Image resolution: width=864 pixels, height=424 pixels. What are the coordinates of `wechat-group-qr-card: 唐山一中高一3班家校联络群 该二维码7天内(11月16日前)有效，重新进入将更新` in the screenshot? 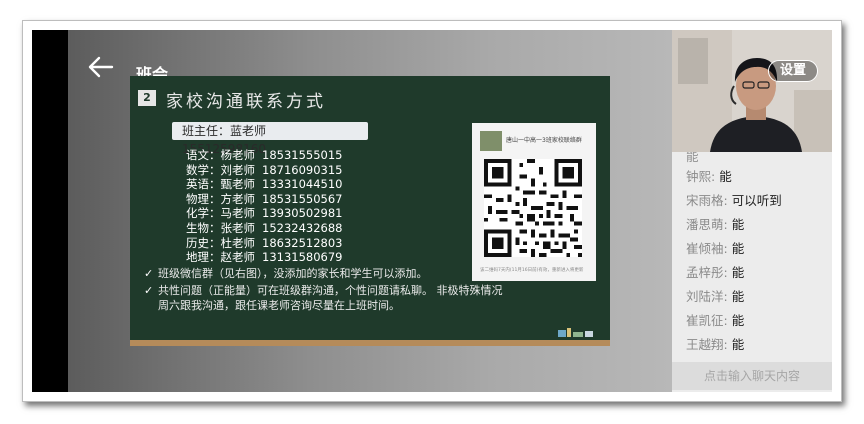 It's located at (534, 202).